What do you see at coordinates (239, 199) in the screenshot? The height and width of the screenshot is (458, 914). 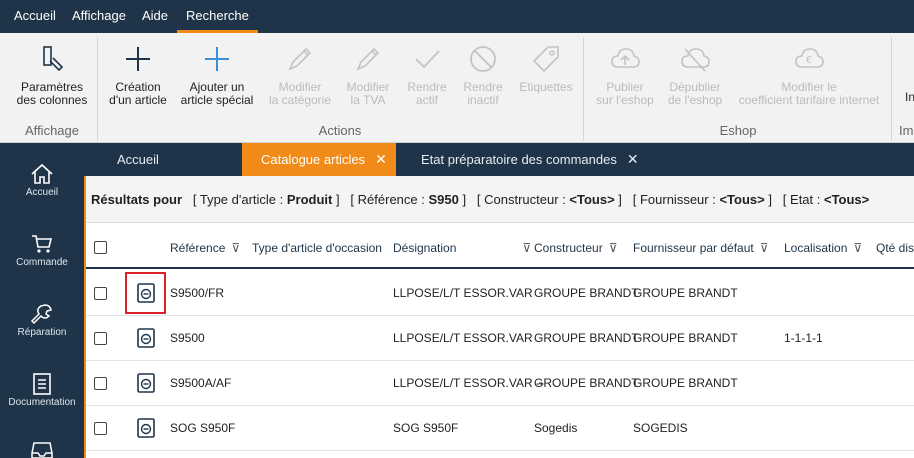 I see `filter-label: [ Type d'article :` at bounding box center [239, 199].